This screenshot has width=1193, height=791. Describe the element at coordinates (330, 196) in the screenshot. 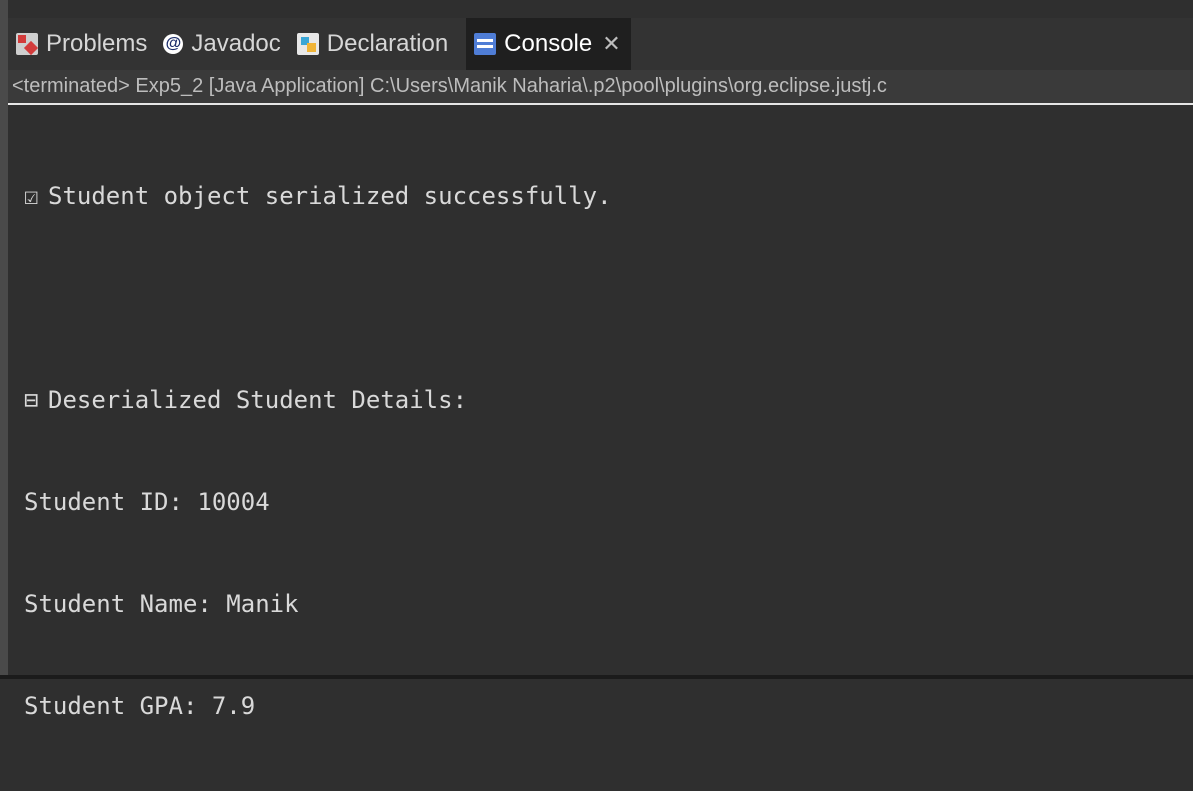

I see `console-line-text: Student object serialized successfully.` at that location.